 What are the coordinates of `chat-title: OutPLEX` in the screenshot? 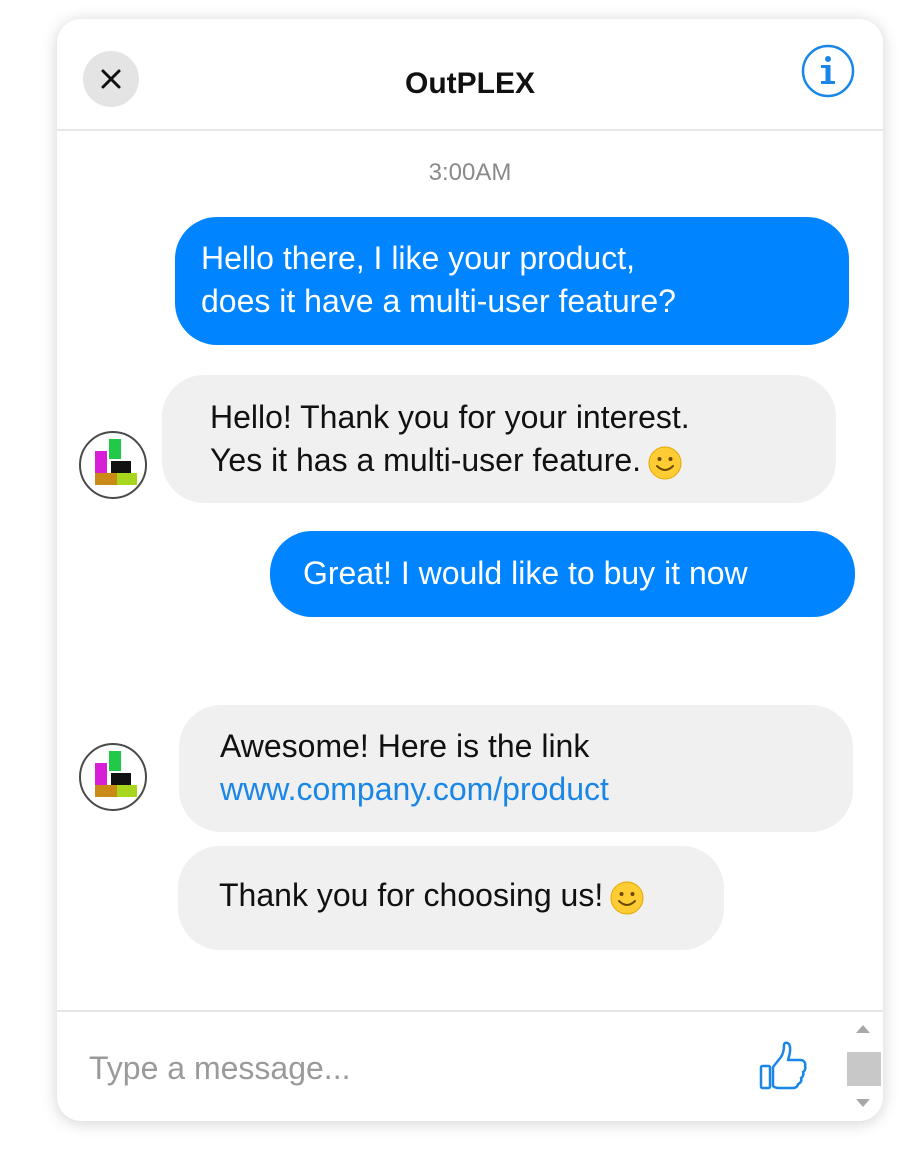 It's located at (469, 83).